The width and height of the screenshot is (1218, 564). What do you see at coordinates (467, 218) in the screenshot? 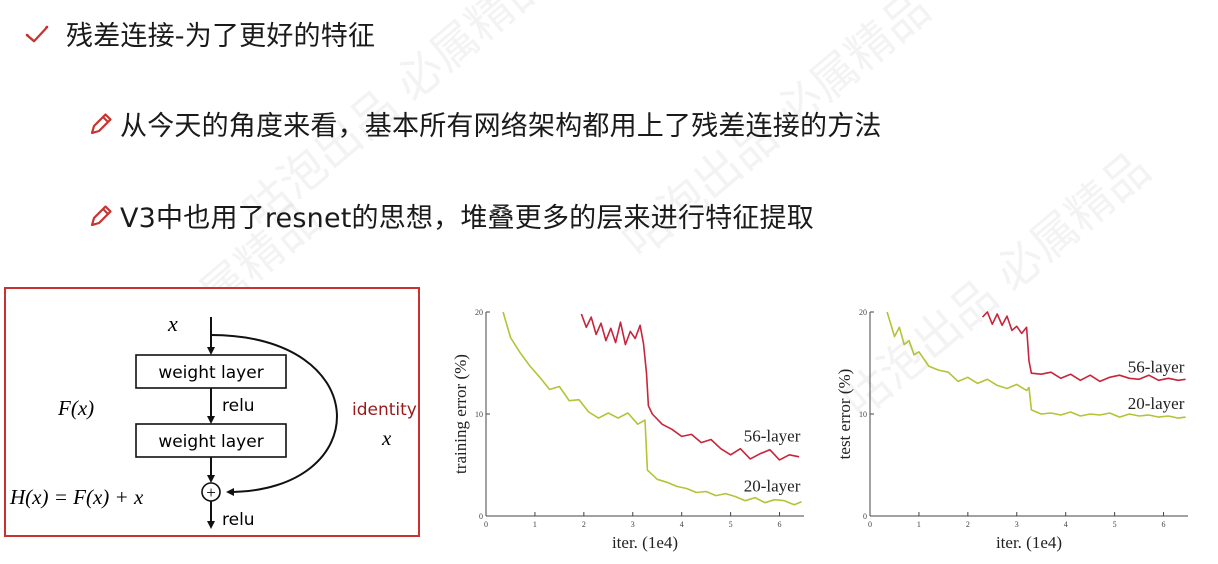
I see `bullet-text: V3中也用了resnet的思想，堆叠更多的层来进行特征提取` at bounding box center [467, 218].